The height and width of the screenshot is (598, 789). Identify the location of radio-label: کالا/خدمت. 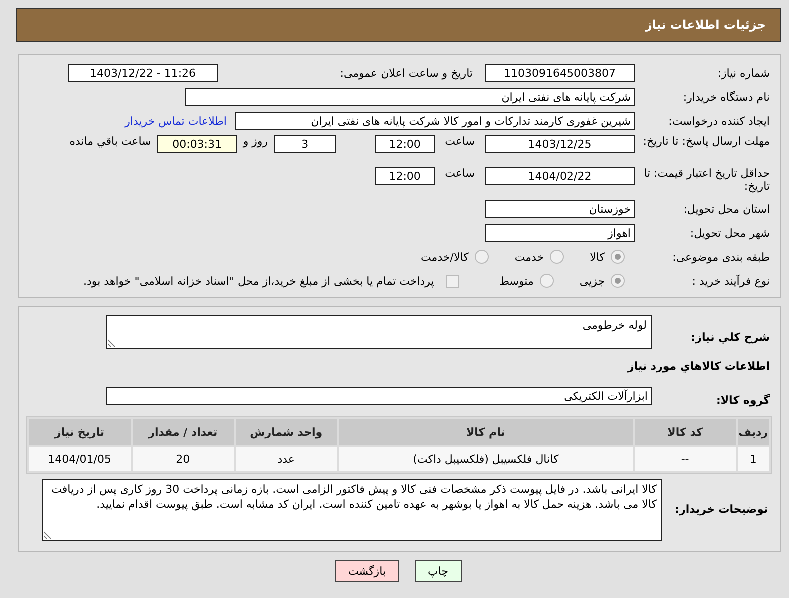
(445, 257).